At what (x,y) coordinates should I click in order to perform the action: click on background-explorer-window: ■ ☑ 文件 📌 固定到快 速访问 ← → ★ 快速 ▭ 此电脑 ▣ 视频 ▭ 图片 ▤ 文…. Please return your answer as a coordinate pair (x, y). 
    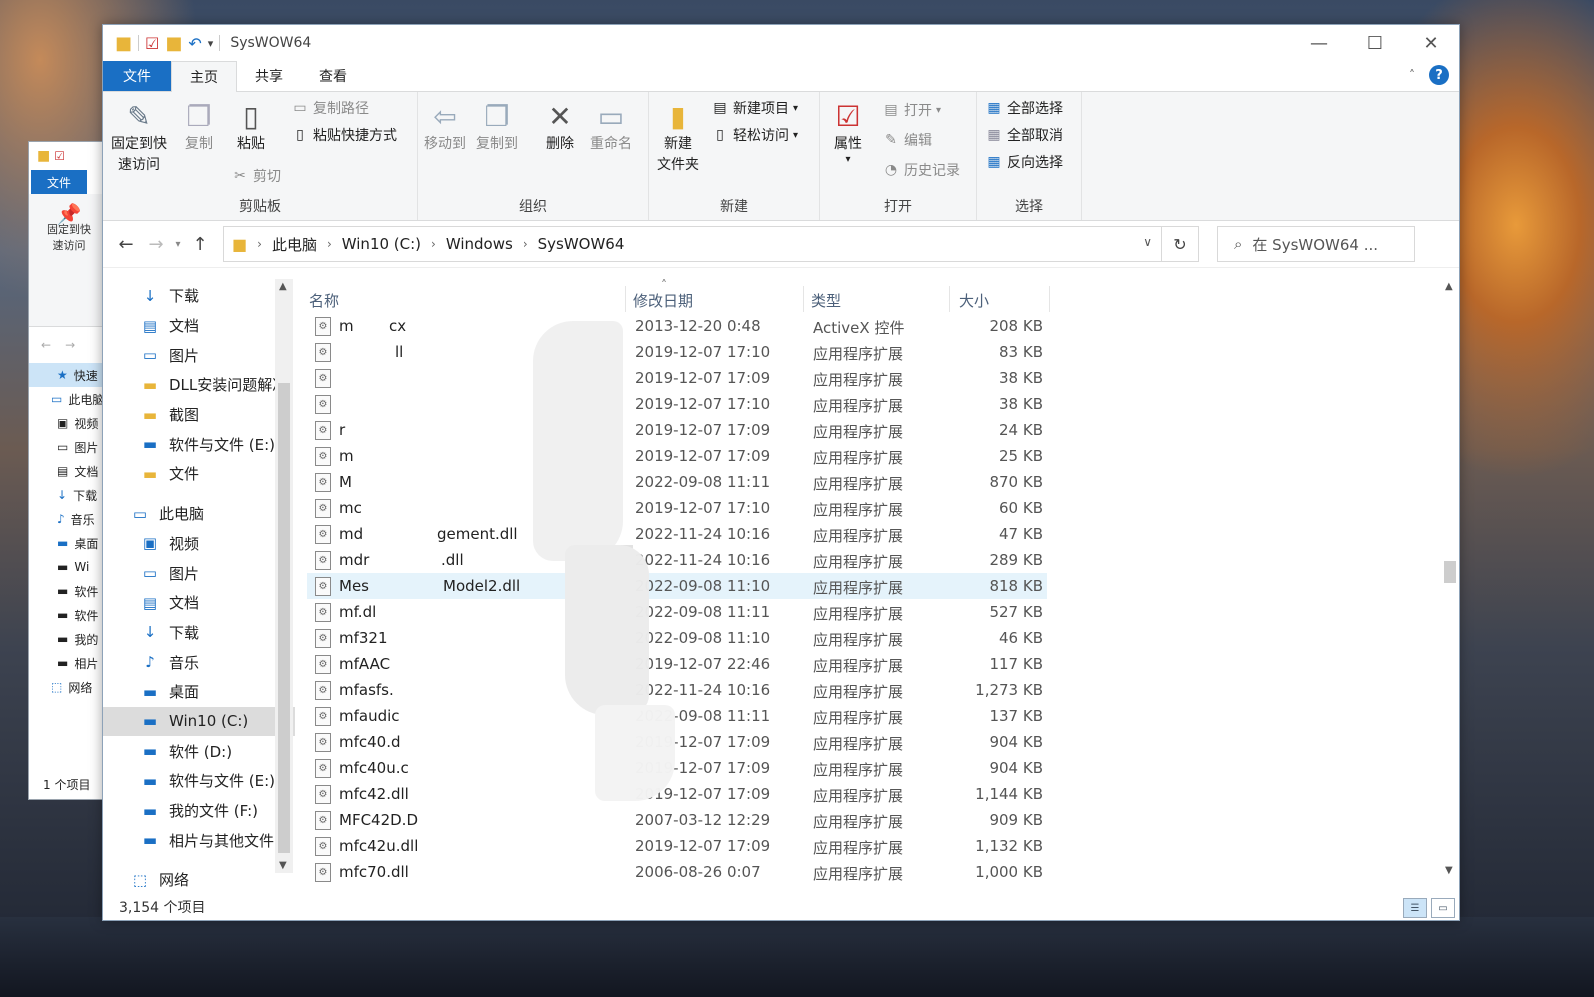
    Looking at the image, I should click on (69, 470).